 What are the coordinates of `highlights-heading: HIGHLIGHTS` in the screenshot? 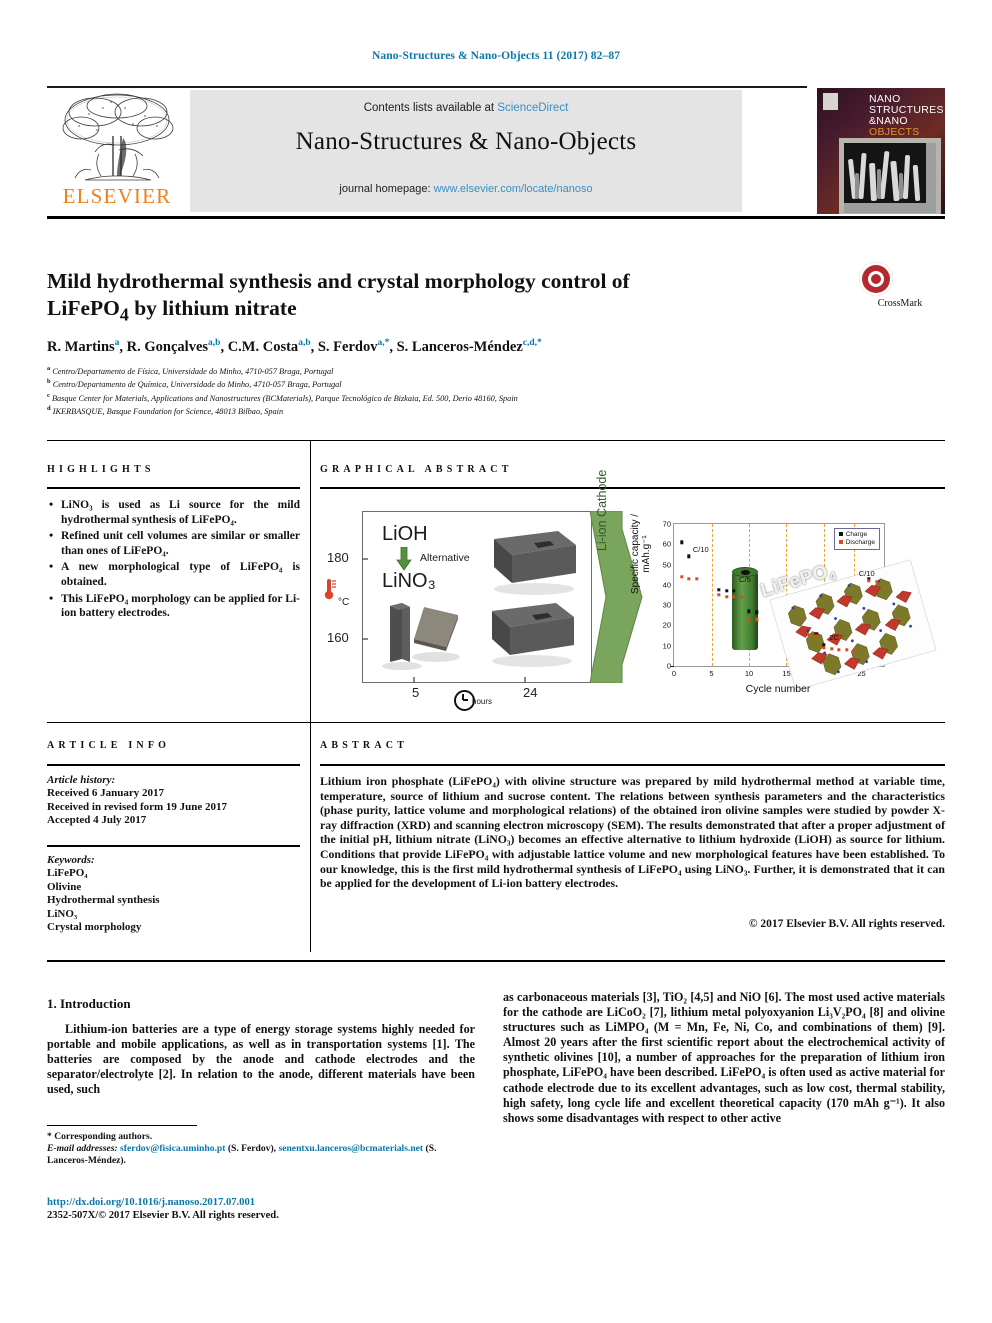 It's located at (101, 469).